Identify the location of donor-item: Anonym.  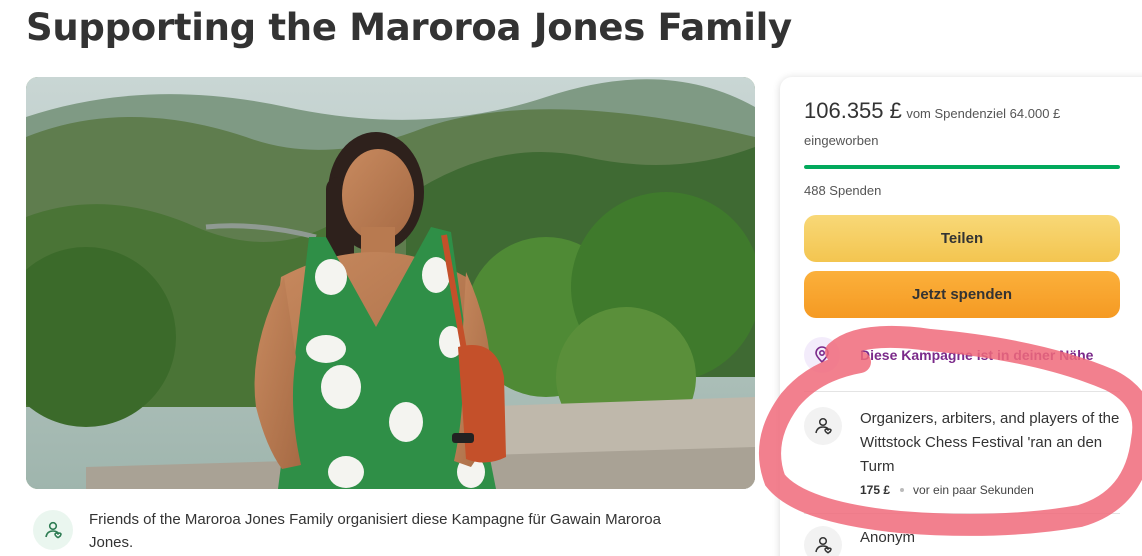
(962, 541).